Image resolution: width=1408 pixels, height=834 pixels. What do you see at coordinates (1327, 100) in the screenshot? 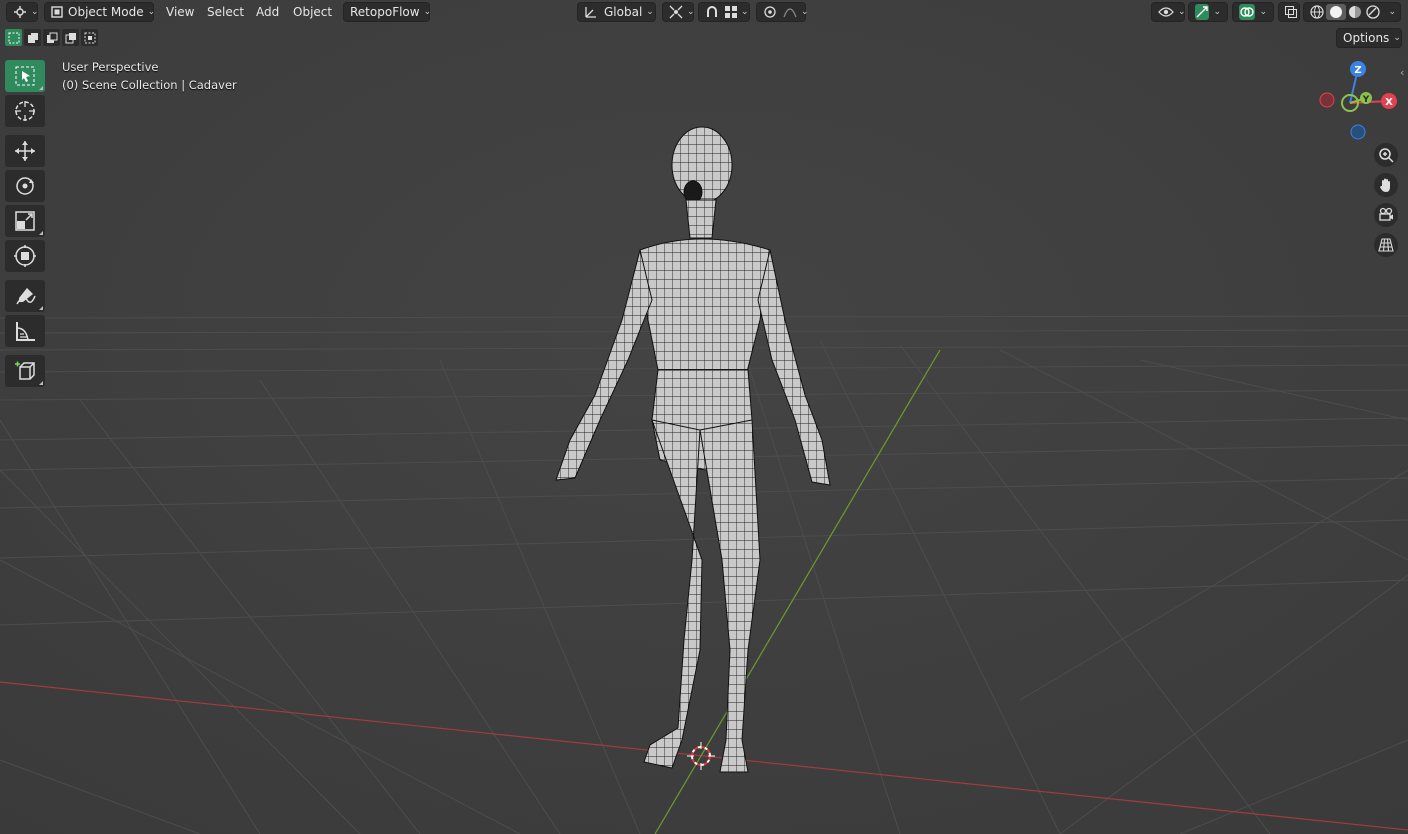
I see `x-neg-handle` at bounding box center [1327, 100].